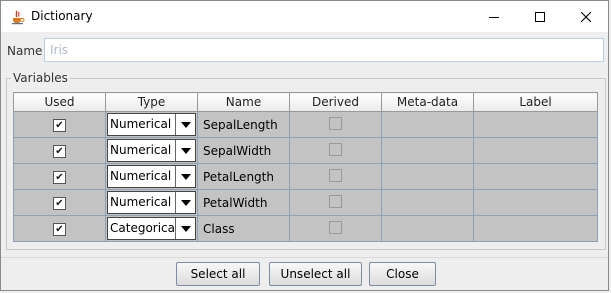 The image size is (611, 293). Describe the element at coordinates (18, 17) in the screenshot. I see `coffee-cup-icon` at that location.